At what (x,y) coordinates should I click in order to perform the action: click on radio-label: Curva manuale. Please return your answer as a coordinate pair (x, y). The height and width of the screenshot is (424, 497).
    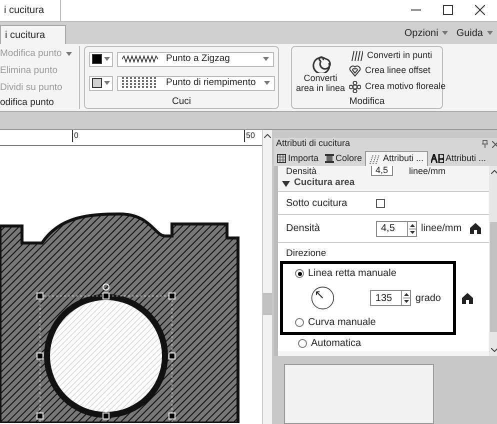
    Looking at the image, I should click on (342, 323).